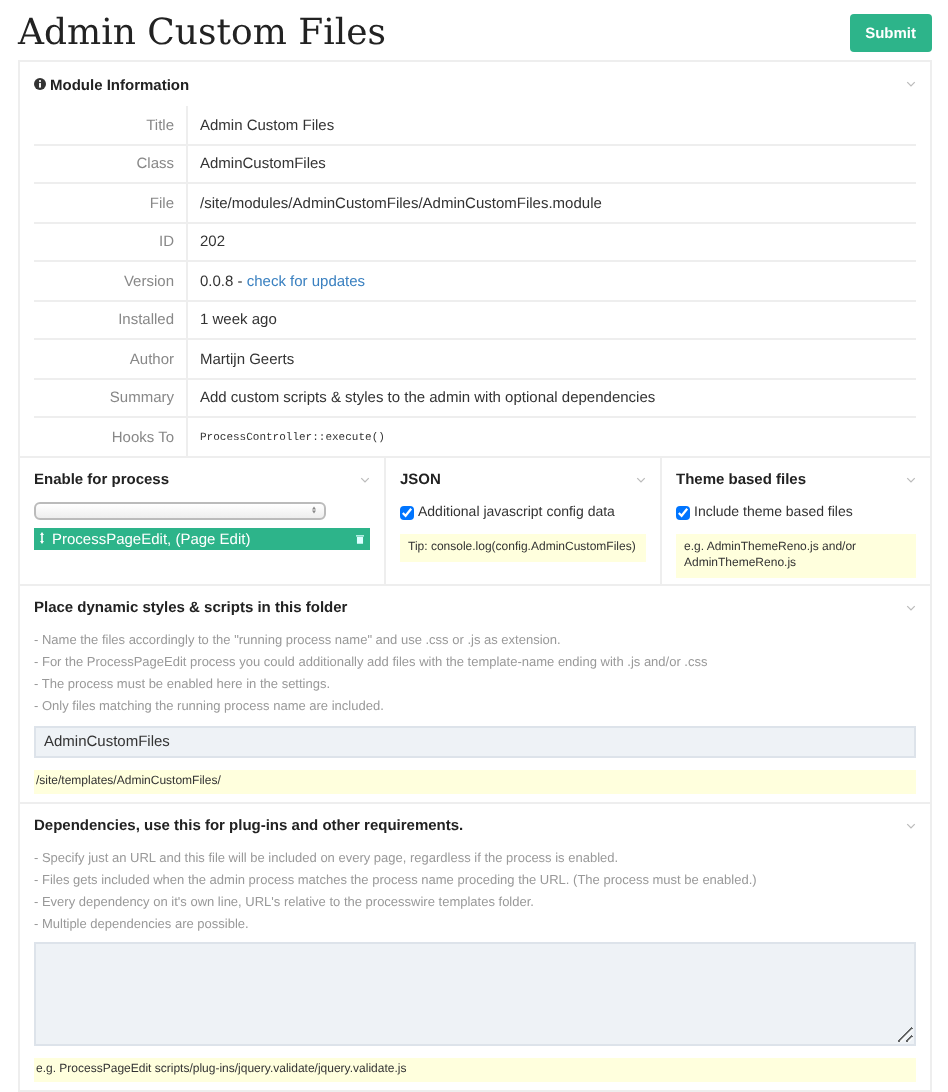 The width and height of the screenshot is (948, 1092). Describe the element at coordinates (475, 993) in the screenshot. I see `dependencies-textarea` at that location.